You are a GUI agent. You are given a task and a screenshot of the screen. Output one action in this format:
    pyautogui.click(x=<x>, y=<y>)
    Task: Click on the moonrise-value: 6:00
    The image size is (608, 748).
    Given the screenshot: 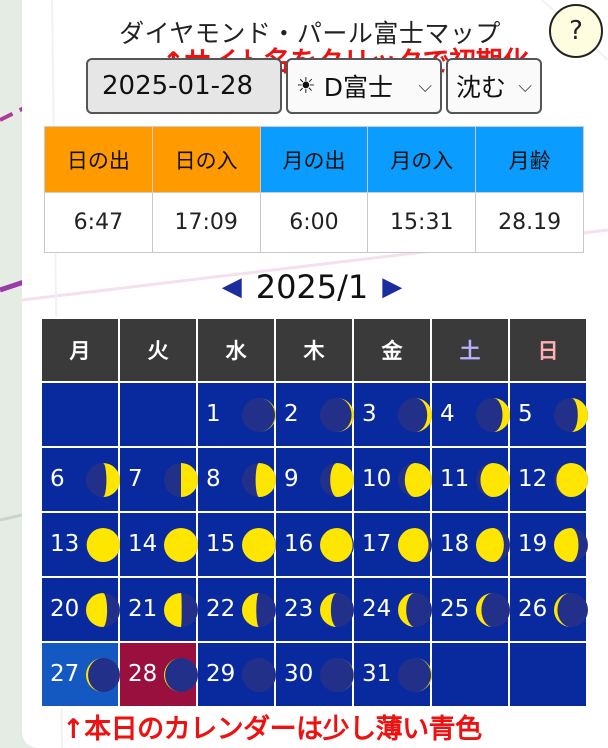 What is the action you would take?
    pyautogui.click(x=314, y=222)
    